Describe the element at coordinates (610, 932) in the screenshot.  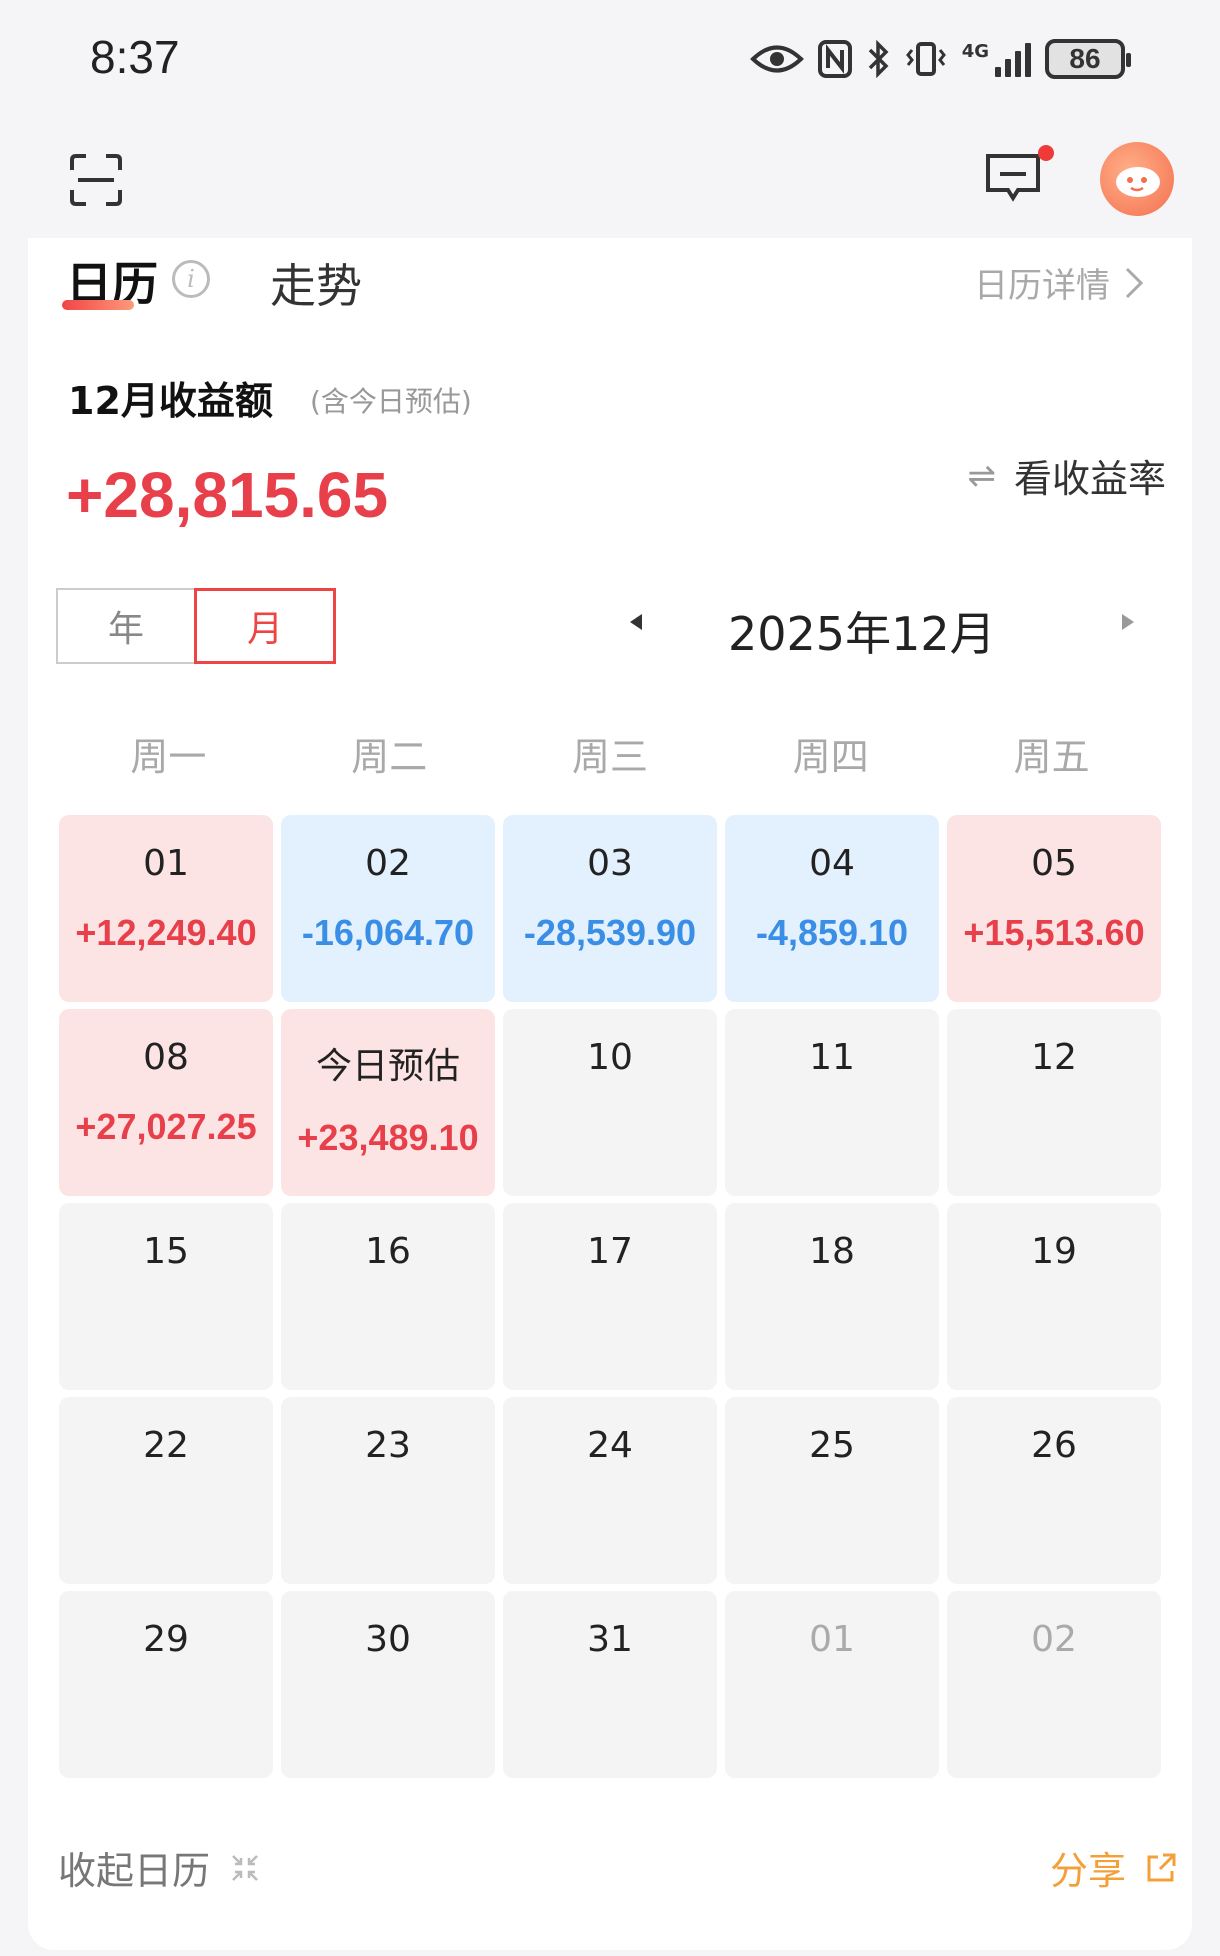
I see `calendar-day-pnl: -28,539.90` at that location.